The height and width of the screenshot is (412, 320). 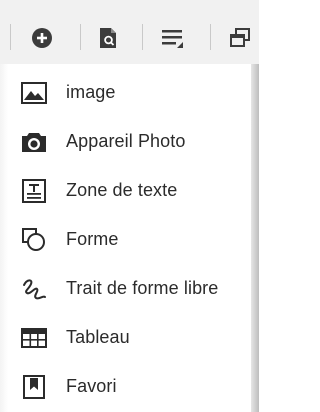 I want to click on menu-item-bookmark: Favori, so click(x=129, y=386).